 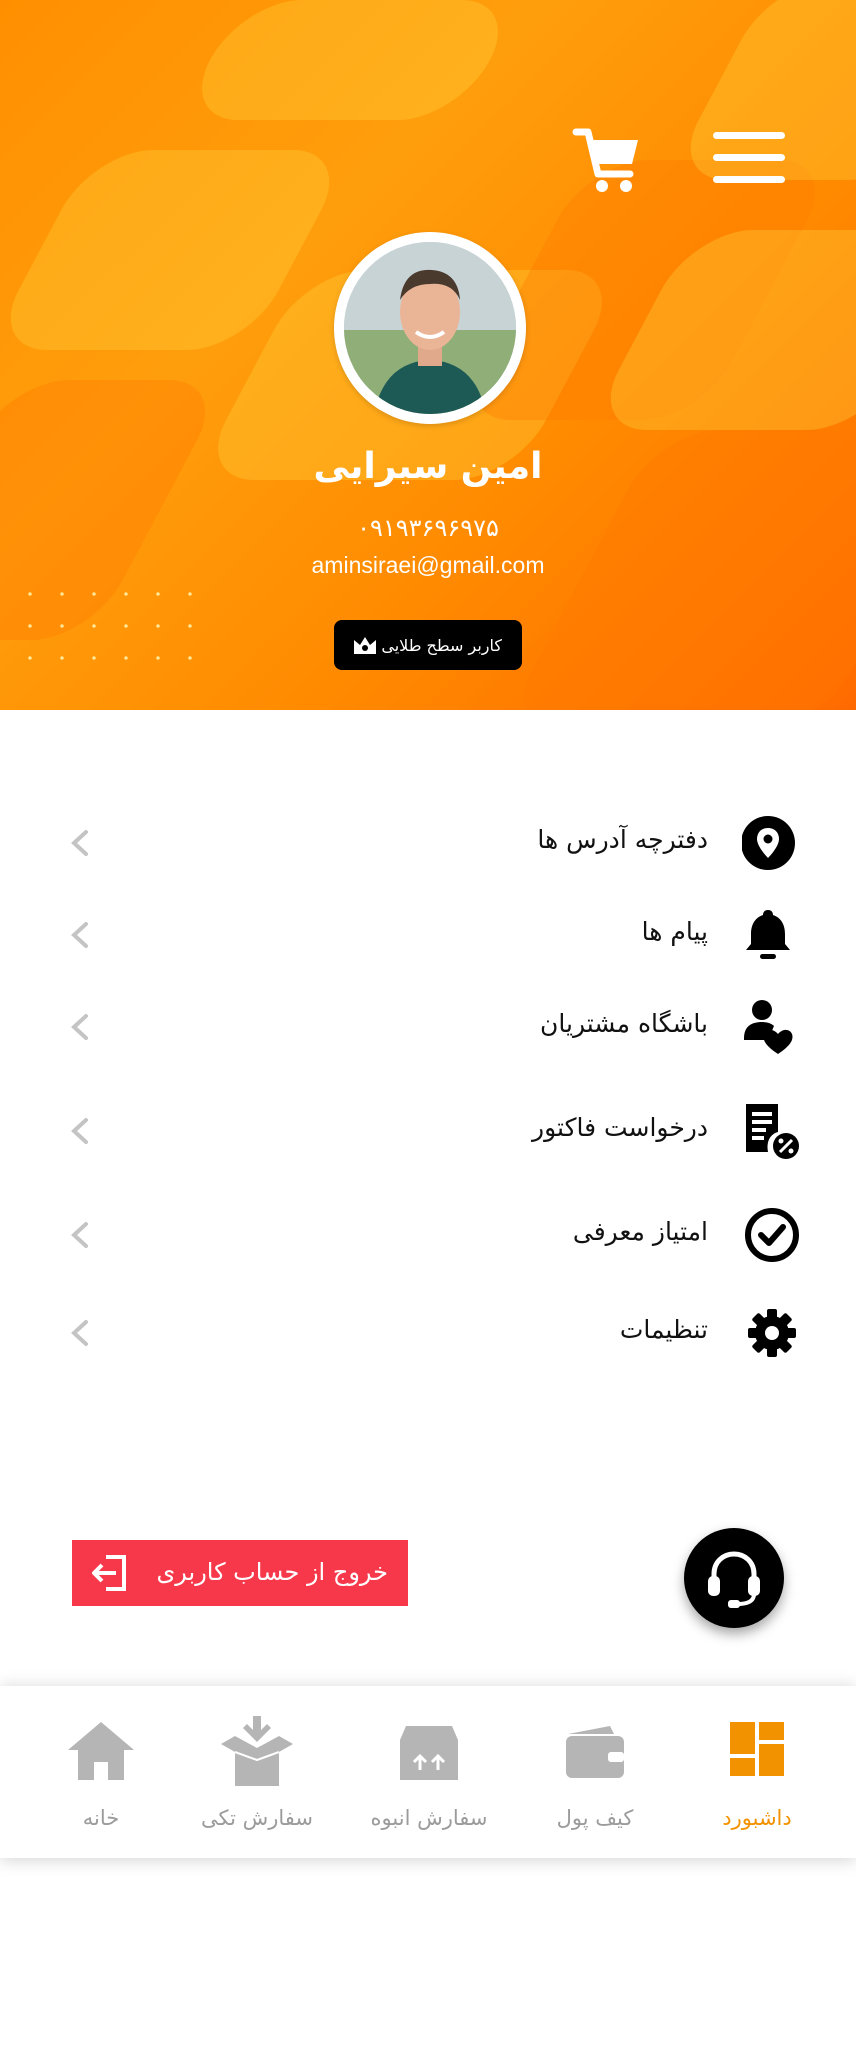 I want to click on check-circle-icon, so click(x=772, y=1235).